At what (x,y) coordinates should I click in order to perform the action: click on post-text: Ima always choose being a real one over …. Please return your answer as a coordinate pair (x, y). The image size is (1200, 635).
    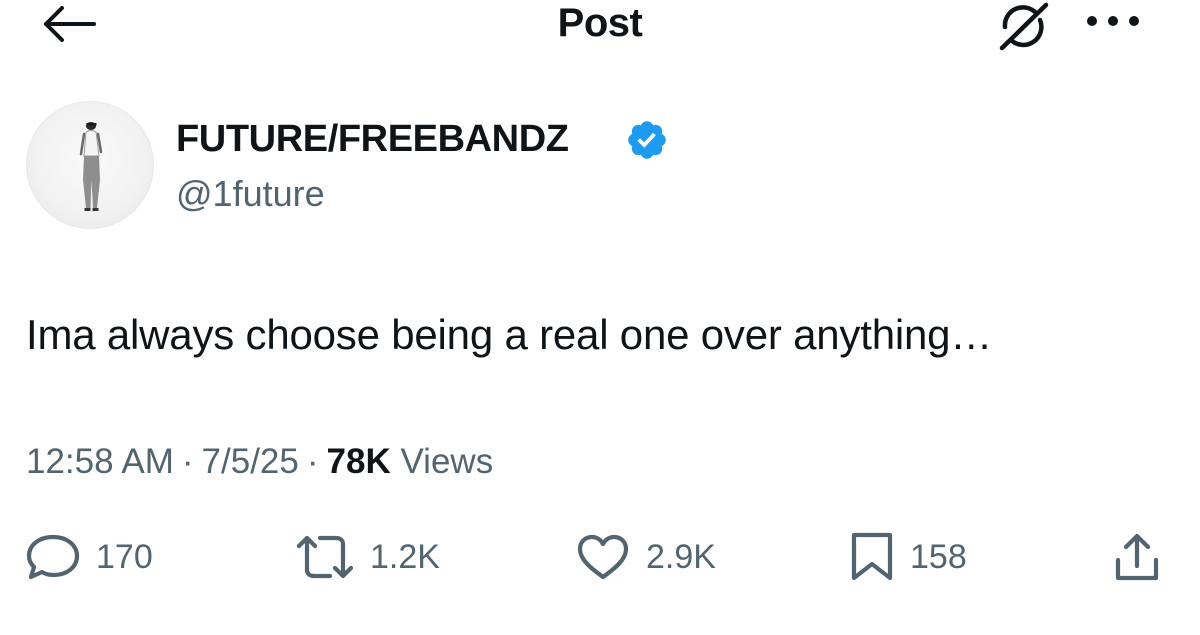
    Looking at the image, I should click on (509, 334).